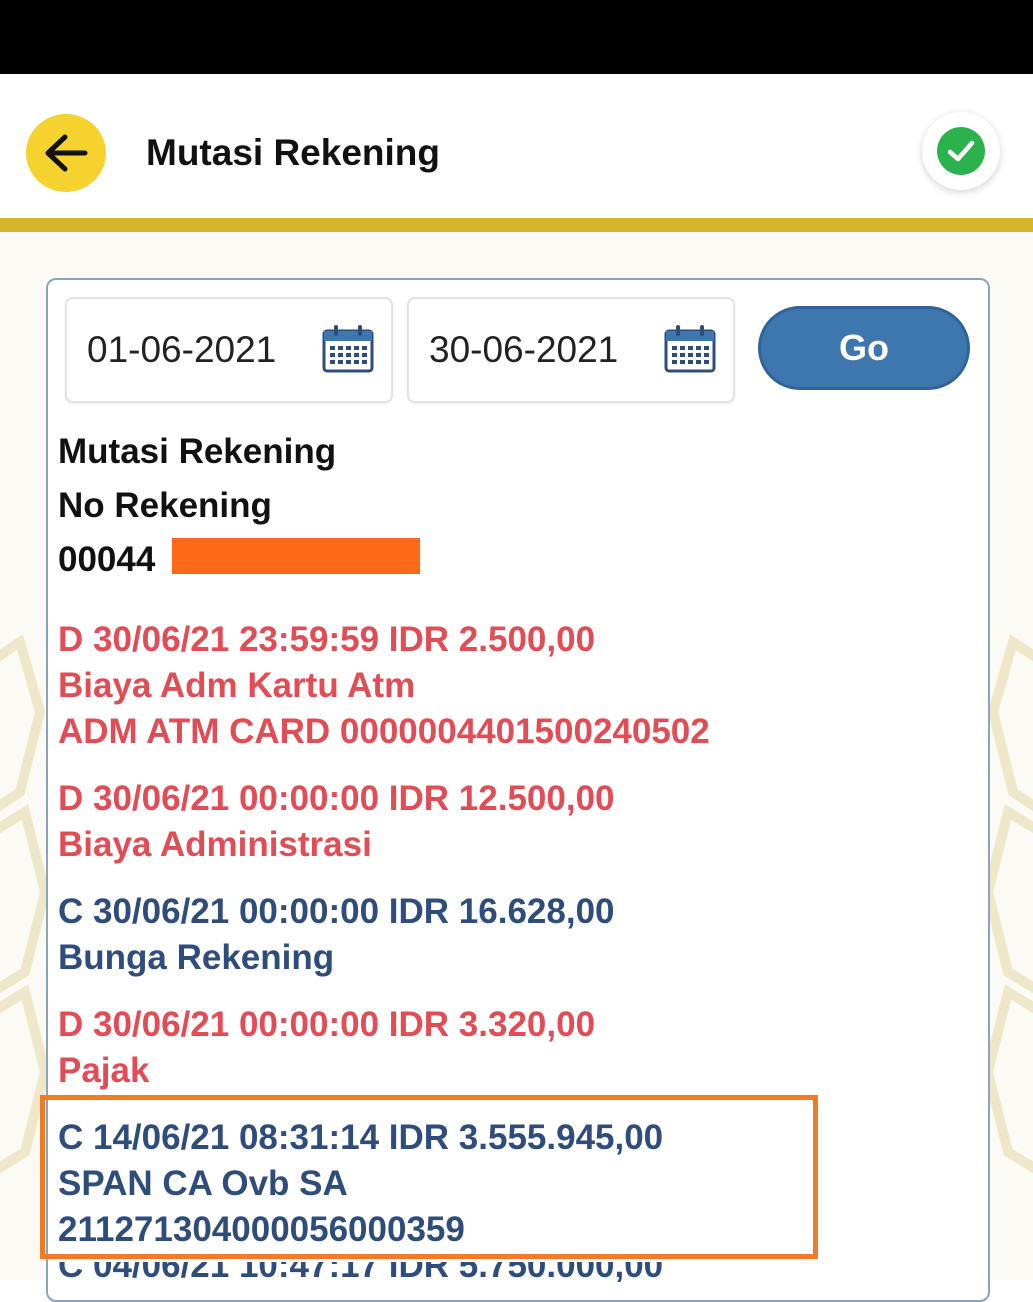 Image resolution: width=1033 pixels, height=1302 pixels. Describe the element at coordinates (237, 685) in the screenshot. I see `transaction-description: Biaya Adm Kartu Atm` at that location.